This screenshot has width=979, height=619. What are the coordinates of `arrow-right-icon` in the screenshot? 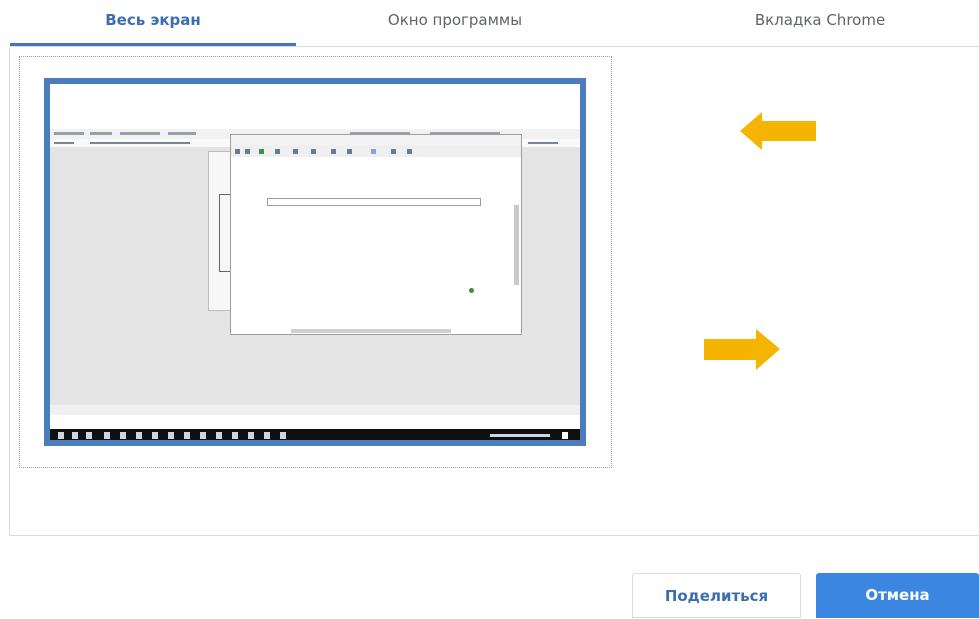 It's located at (742, 349).